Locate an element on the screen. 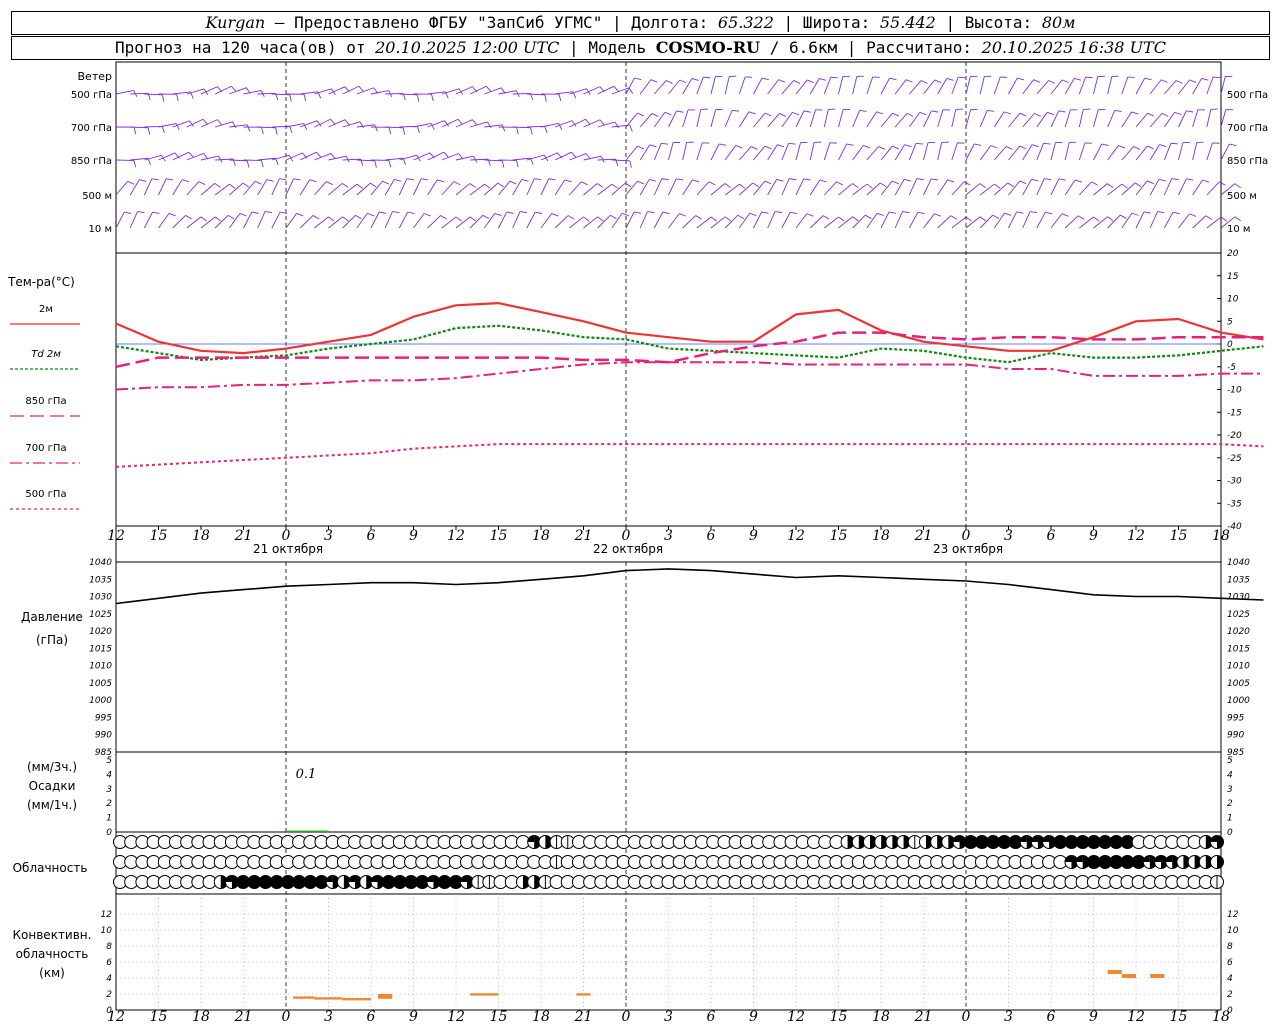  cloud-title: Облачность is located at coordinates (50, 868).